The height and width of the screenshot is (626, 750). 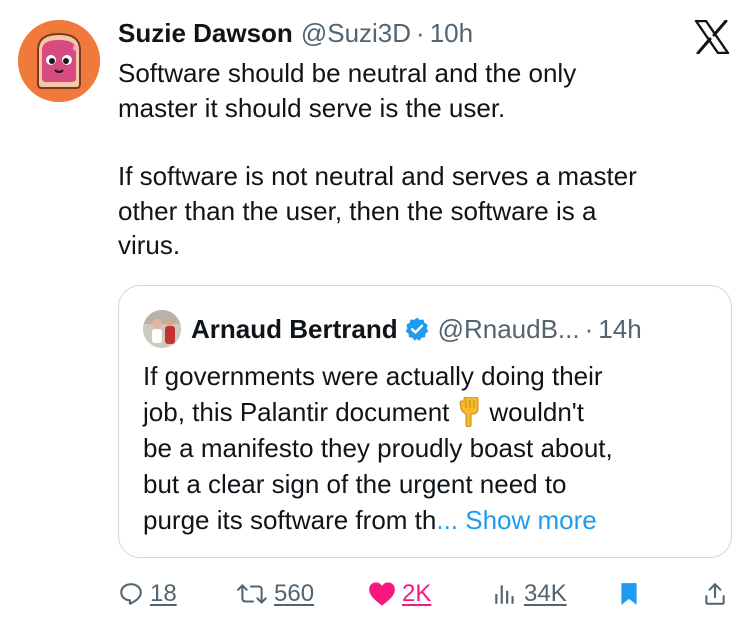 I want to click on x-logo-icon, so click(x=712, y=37).